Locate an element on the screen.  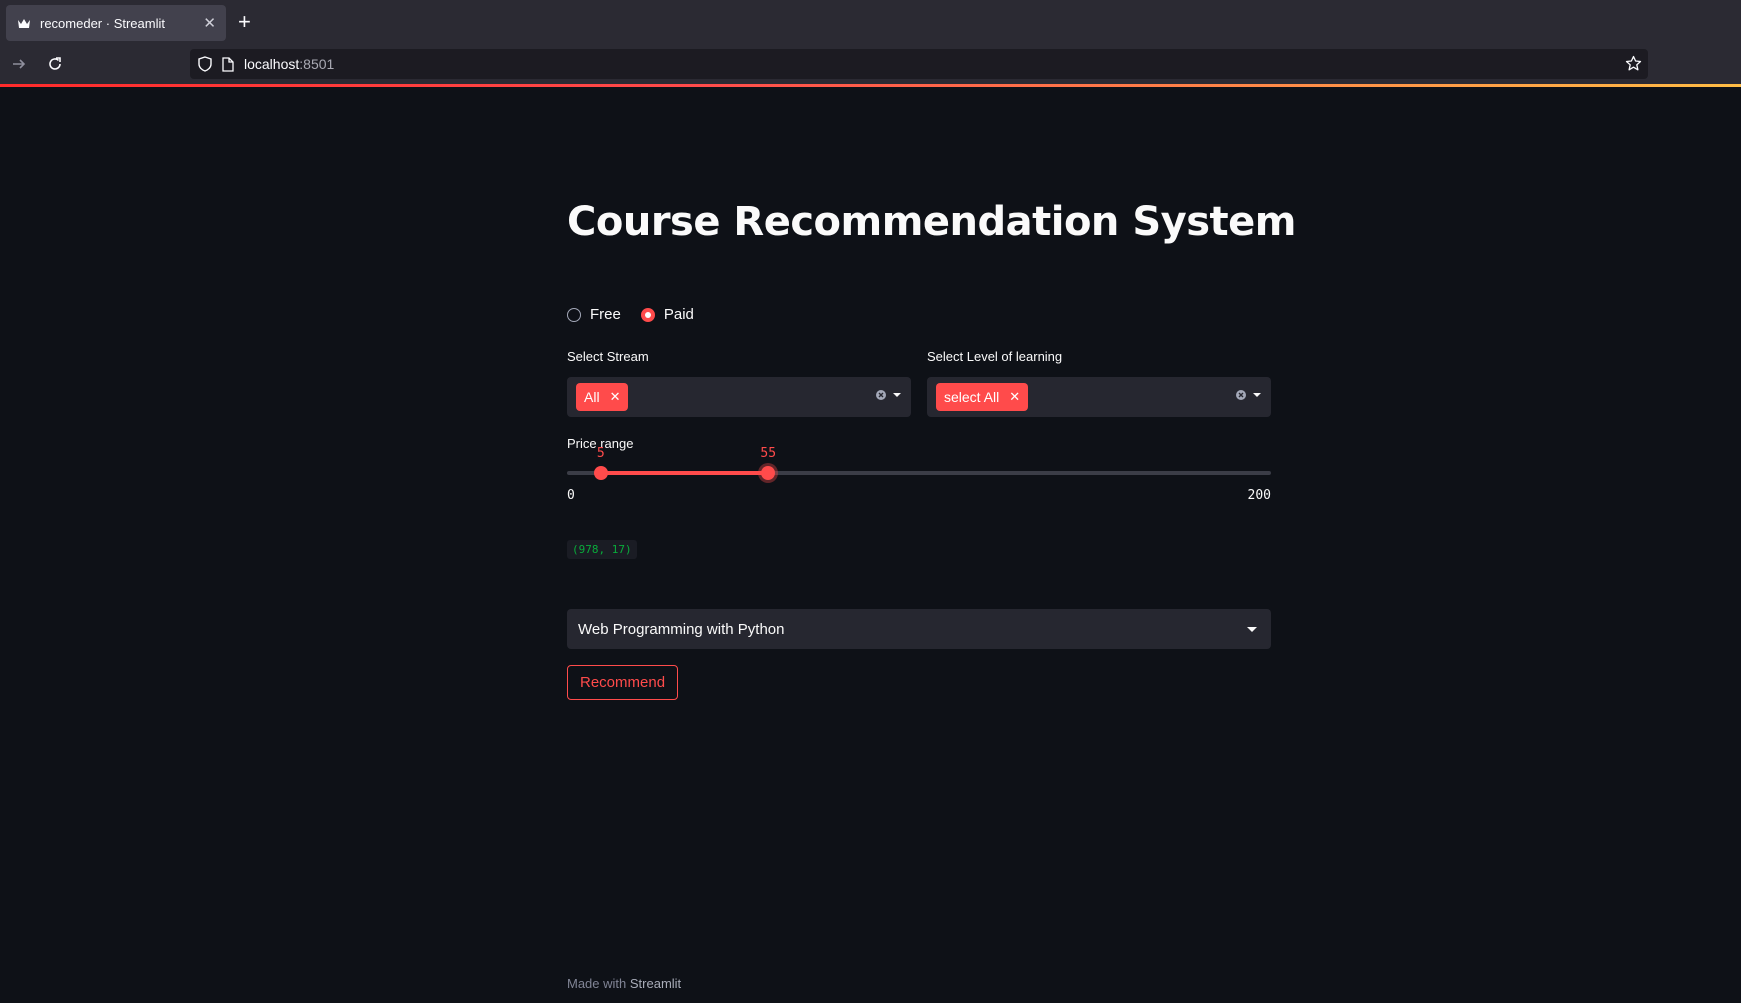
stream-chip: All ✕ is located at coordinates (602, 397).